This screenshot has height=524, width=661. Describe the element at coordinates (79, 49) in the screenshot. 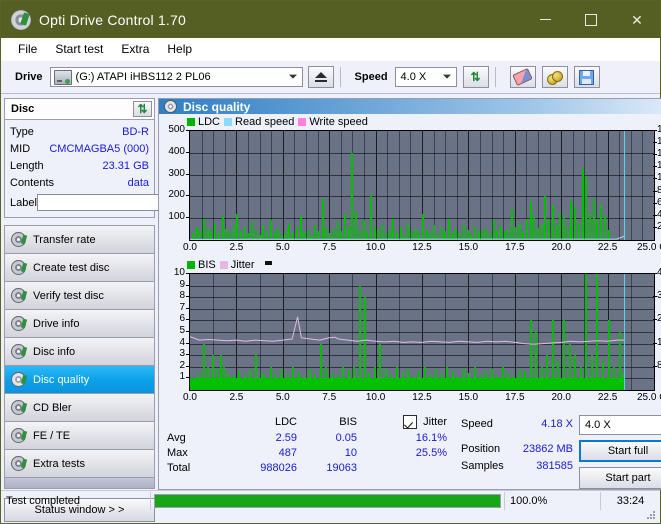

I see `menu-start-test: Start test` at that location.